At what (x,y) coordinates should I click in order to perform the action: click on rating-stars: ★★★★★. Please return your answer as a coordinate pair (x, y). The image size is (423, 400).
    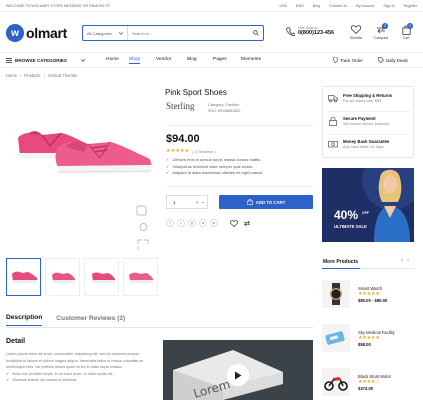
    Looking at the image, I should click on (178, 151).